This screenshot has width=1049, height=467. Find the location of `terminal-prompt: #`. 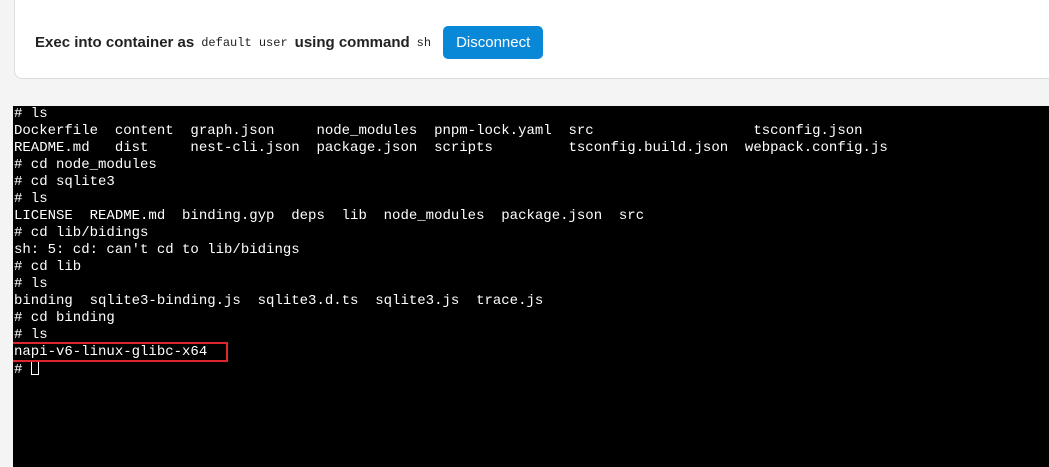

terminal-prompt: # is located at coordinates (22, 370).